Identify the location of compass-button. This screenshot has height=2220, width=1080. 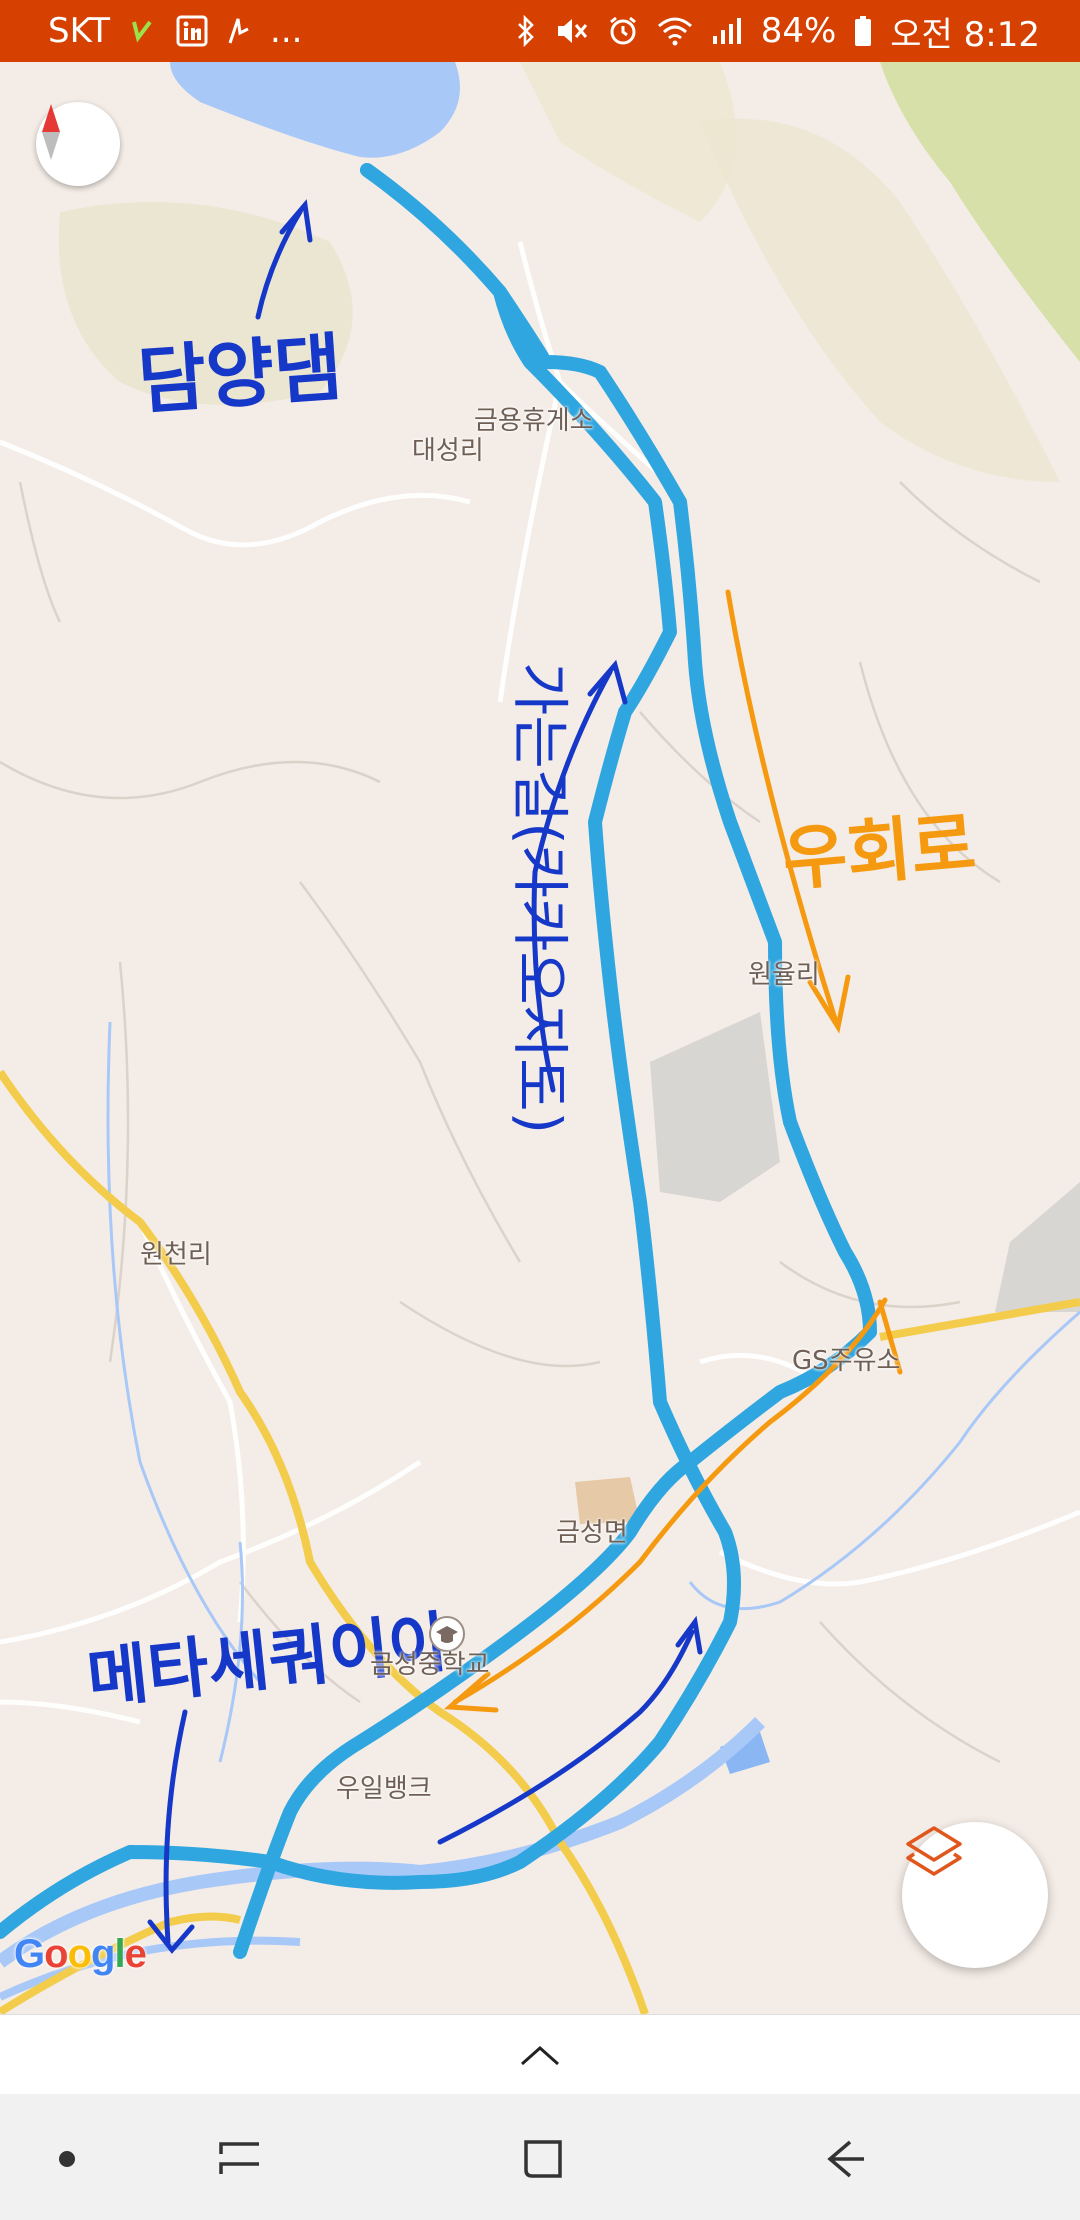
(78, 144).